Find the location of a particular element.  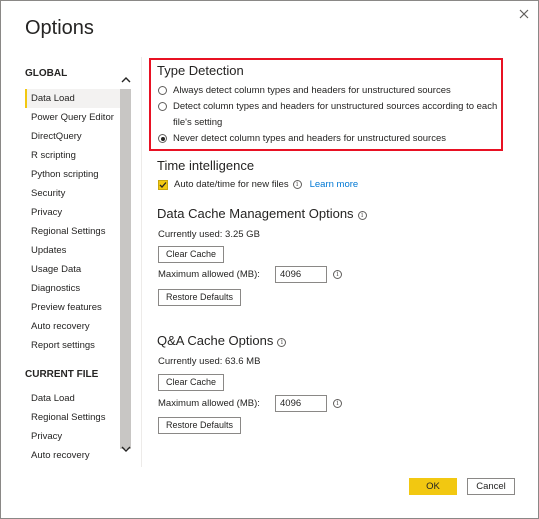

sidebar-item-report-settings: Report settings is located at coordinates (73, 345).